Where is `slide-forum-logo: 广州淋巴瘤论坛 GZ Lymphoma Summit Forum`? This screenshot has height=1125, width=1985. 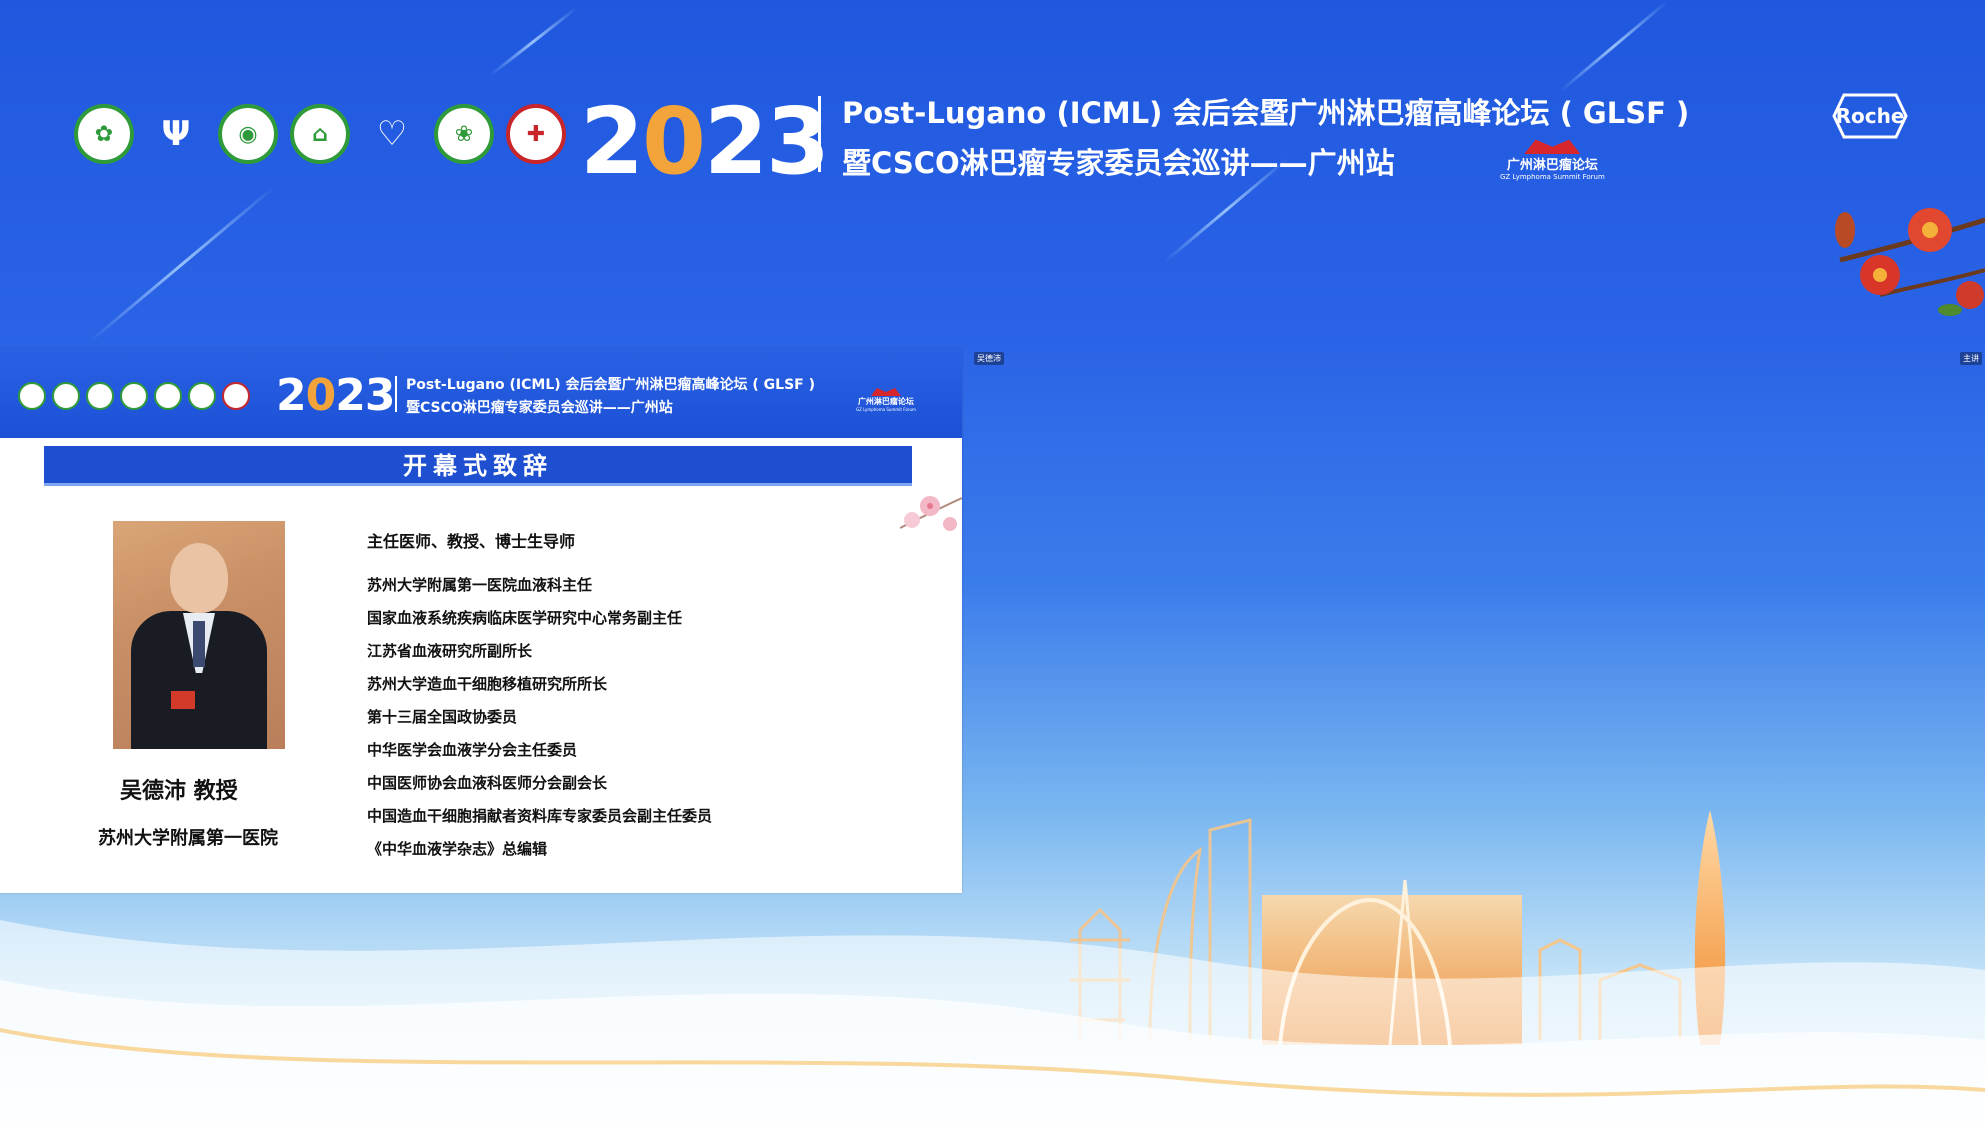
slide-forum-logo: 广州淋巴瘤论坛 GZ Lymphoma Summit Forum is located at coordinates (886, 399).